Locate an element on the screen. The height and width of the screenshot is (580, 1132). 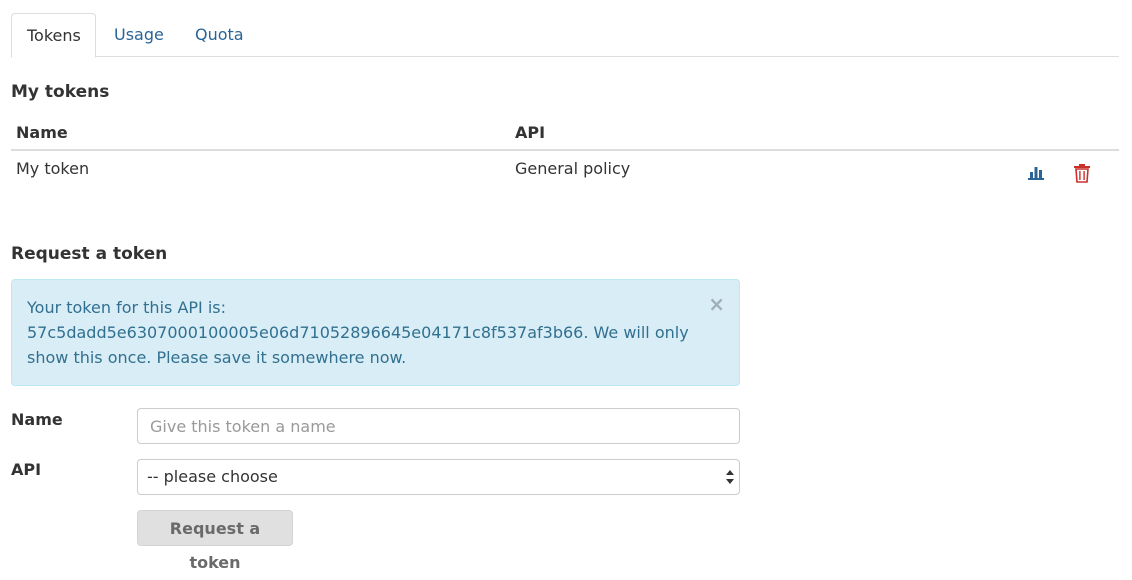
token-name-cell: My token is located at coordinates (53, 168).